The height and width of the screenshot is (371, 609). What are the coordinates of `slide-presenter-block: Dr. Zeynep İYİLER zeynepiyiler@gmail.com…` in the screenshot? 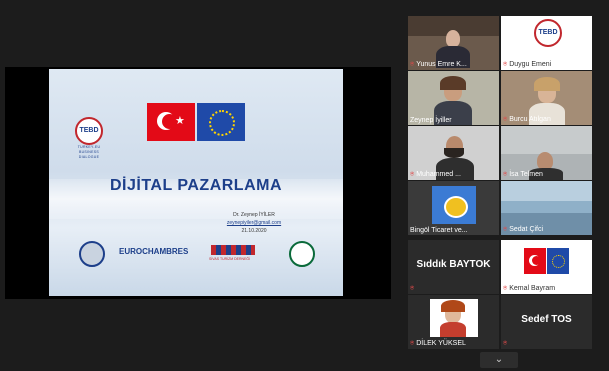 It's located at (254, 223).